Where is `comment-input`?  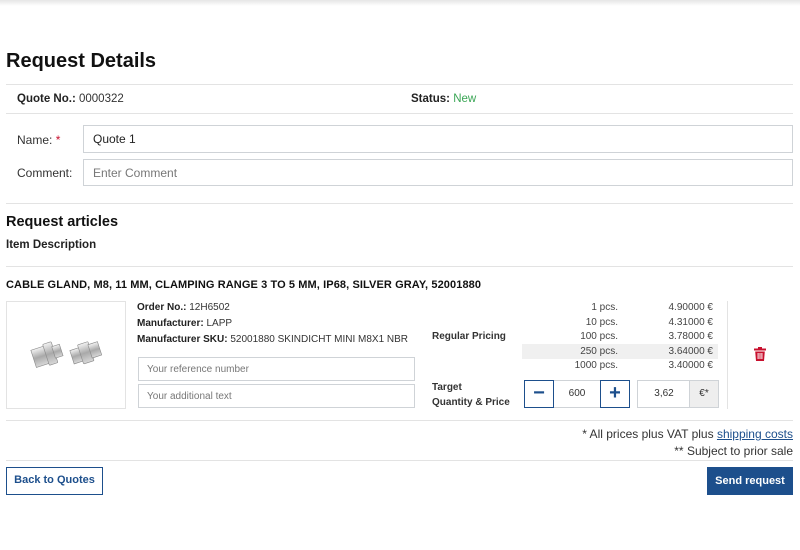
comment-input is located at coordinates (438, 172).